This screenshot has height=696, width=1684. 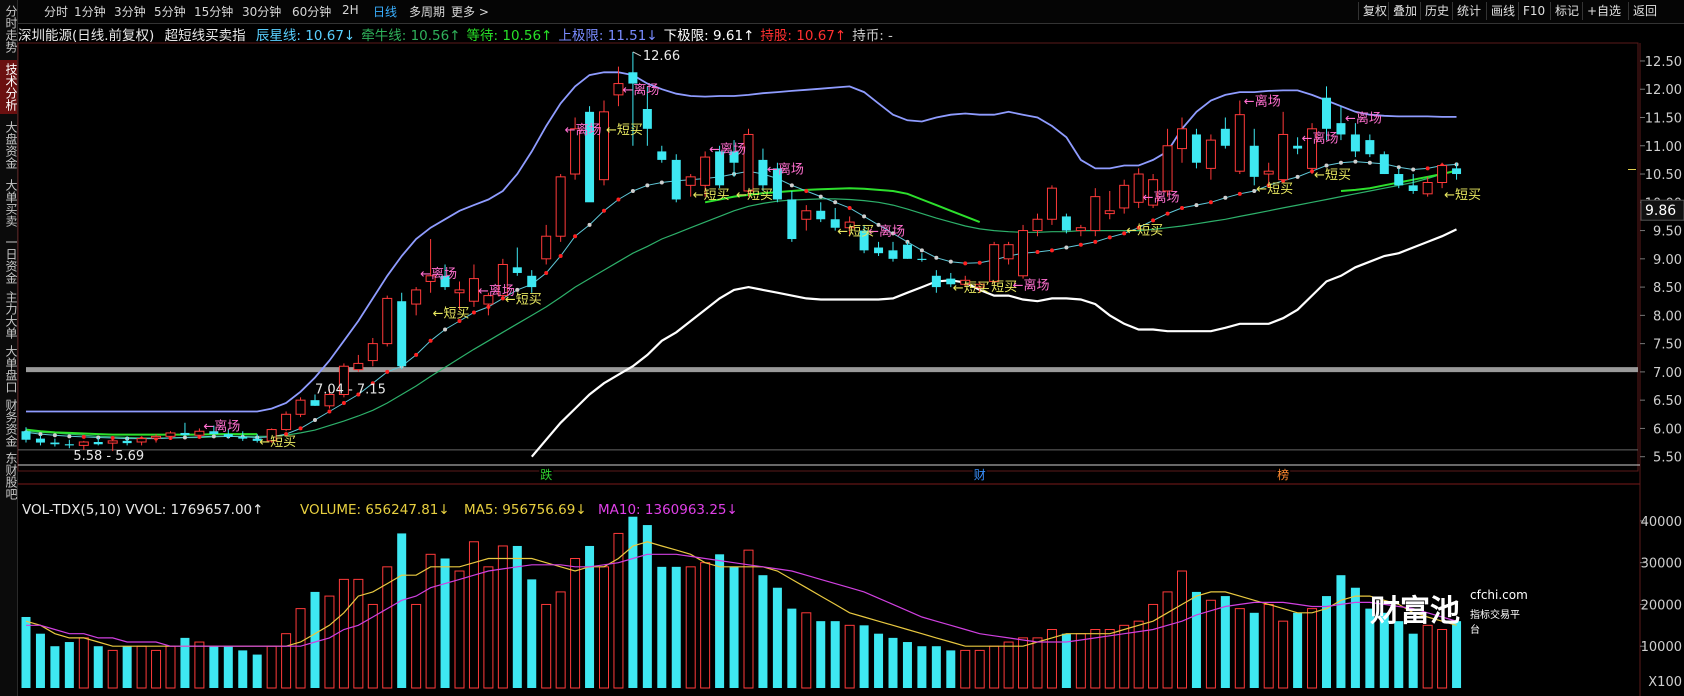 I want to click on price-tick-label-7: 9.00, so click(x=1667, y=260).